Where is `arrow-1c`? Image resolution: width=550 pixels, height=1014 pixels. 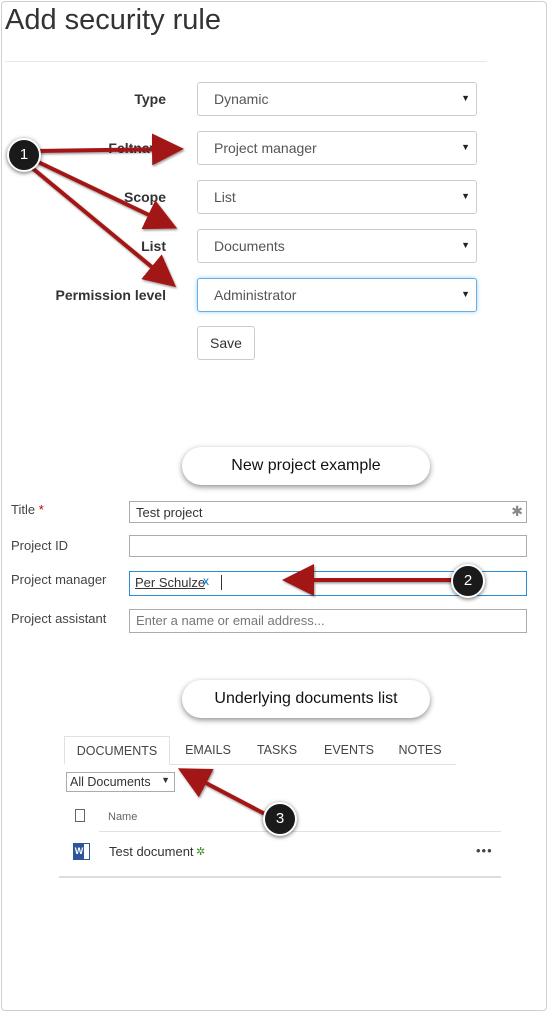
arrow-1c is located at coordinates (103, 226).